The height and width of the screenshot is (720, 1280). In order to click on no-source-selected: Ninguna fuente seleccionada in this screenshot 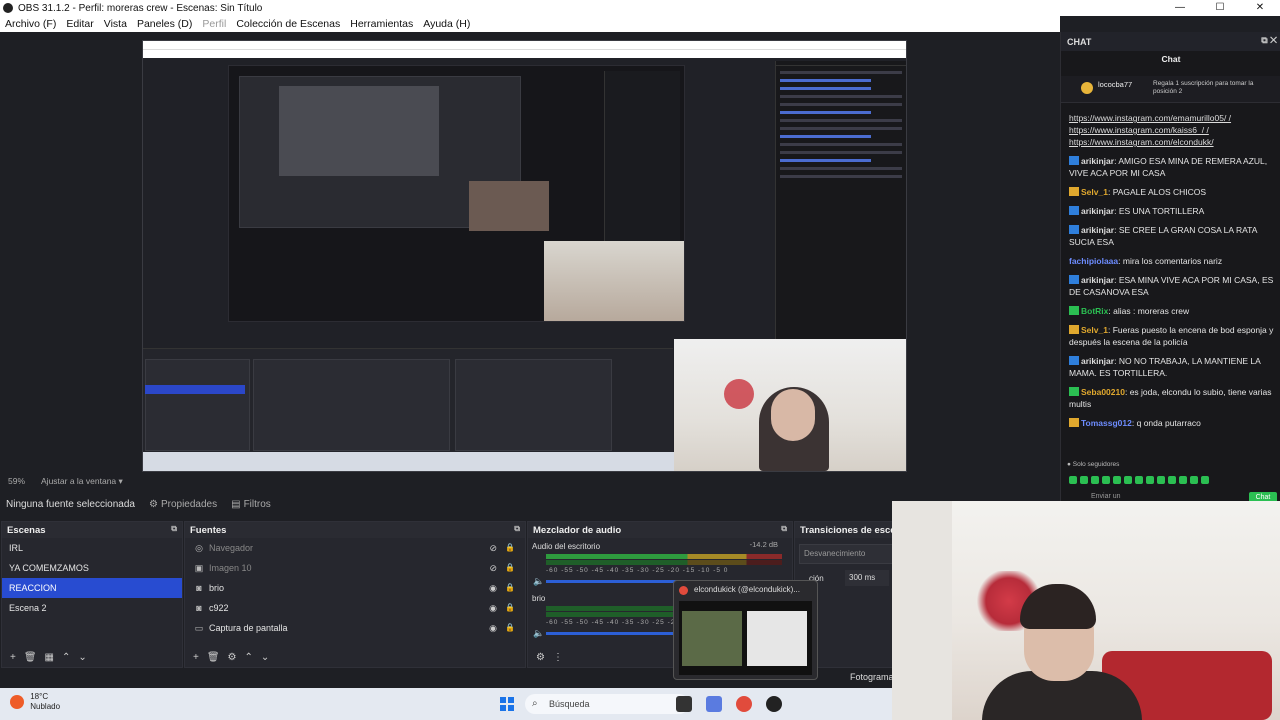, I will do `click(70, 504)`.